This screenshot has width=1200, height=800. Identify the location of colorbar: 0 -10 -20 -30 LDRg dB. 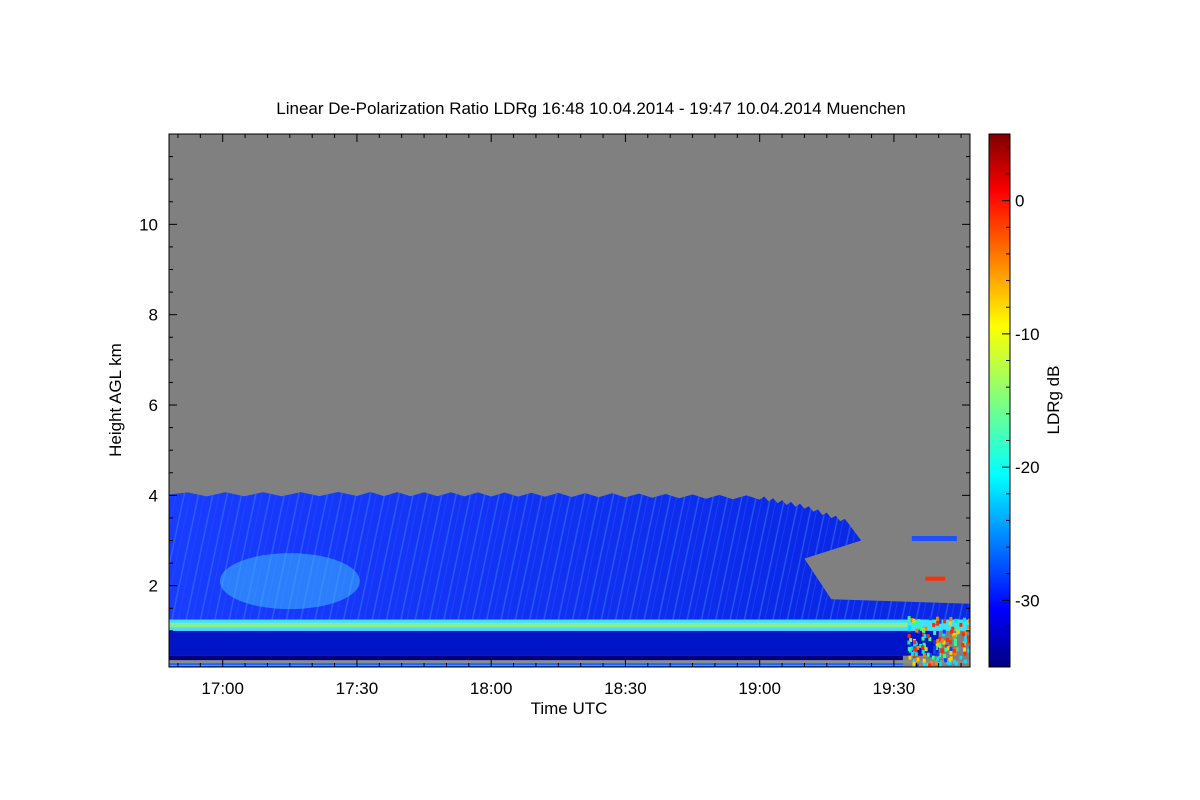
(1025, 400).